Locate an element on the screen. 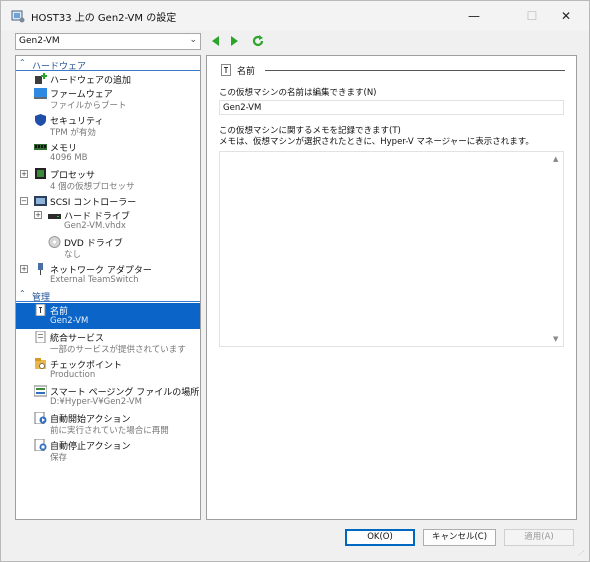 This screenshot has height=562, width=590. tree-item-memory: メモリ 4096 MB is located at coordinates (108, 153).